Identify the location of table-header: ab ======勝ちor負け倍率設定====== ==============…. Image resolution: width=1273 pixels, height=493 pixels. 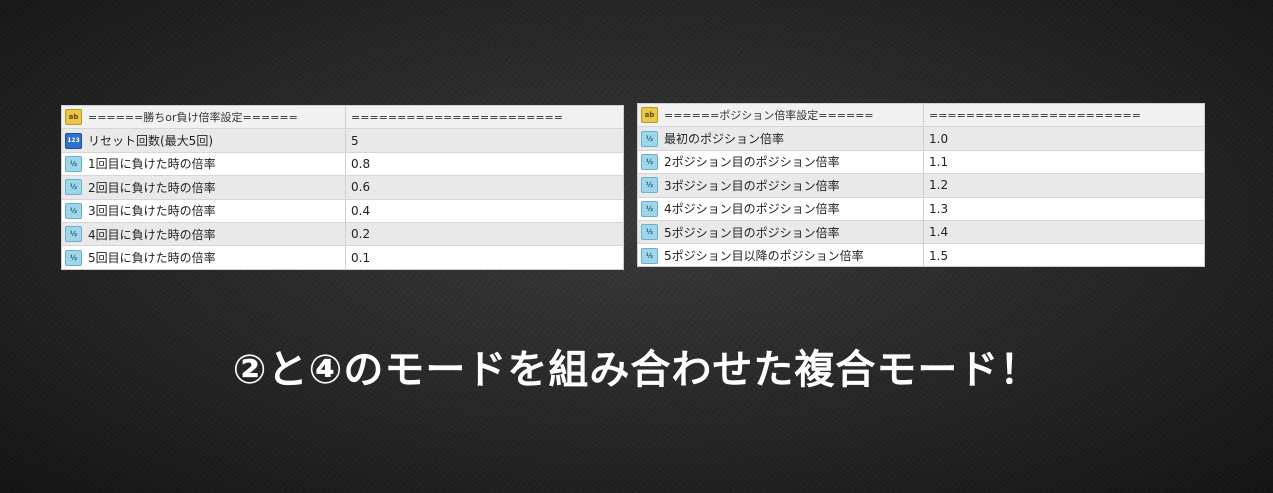
(342, 118).